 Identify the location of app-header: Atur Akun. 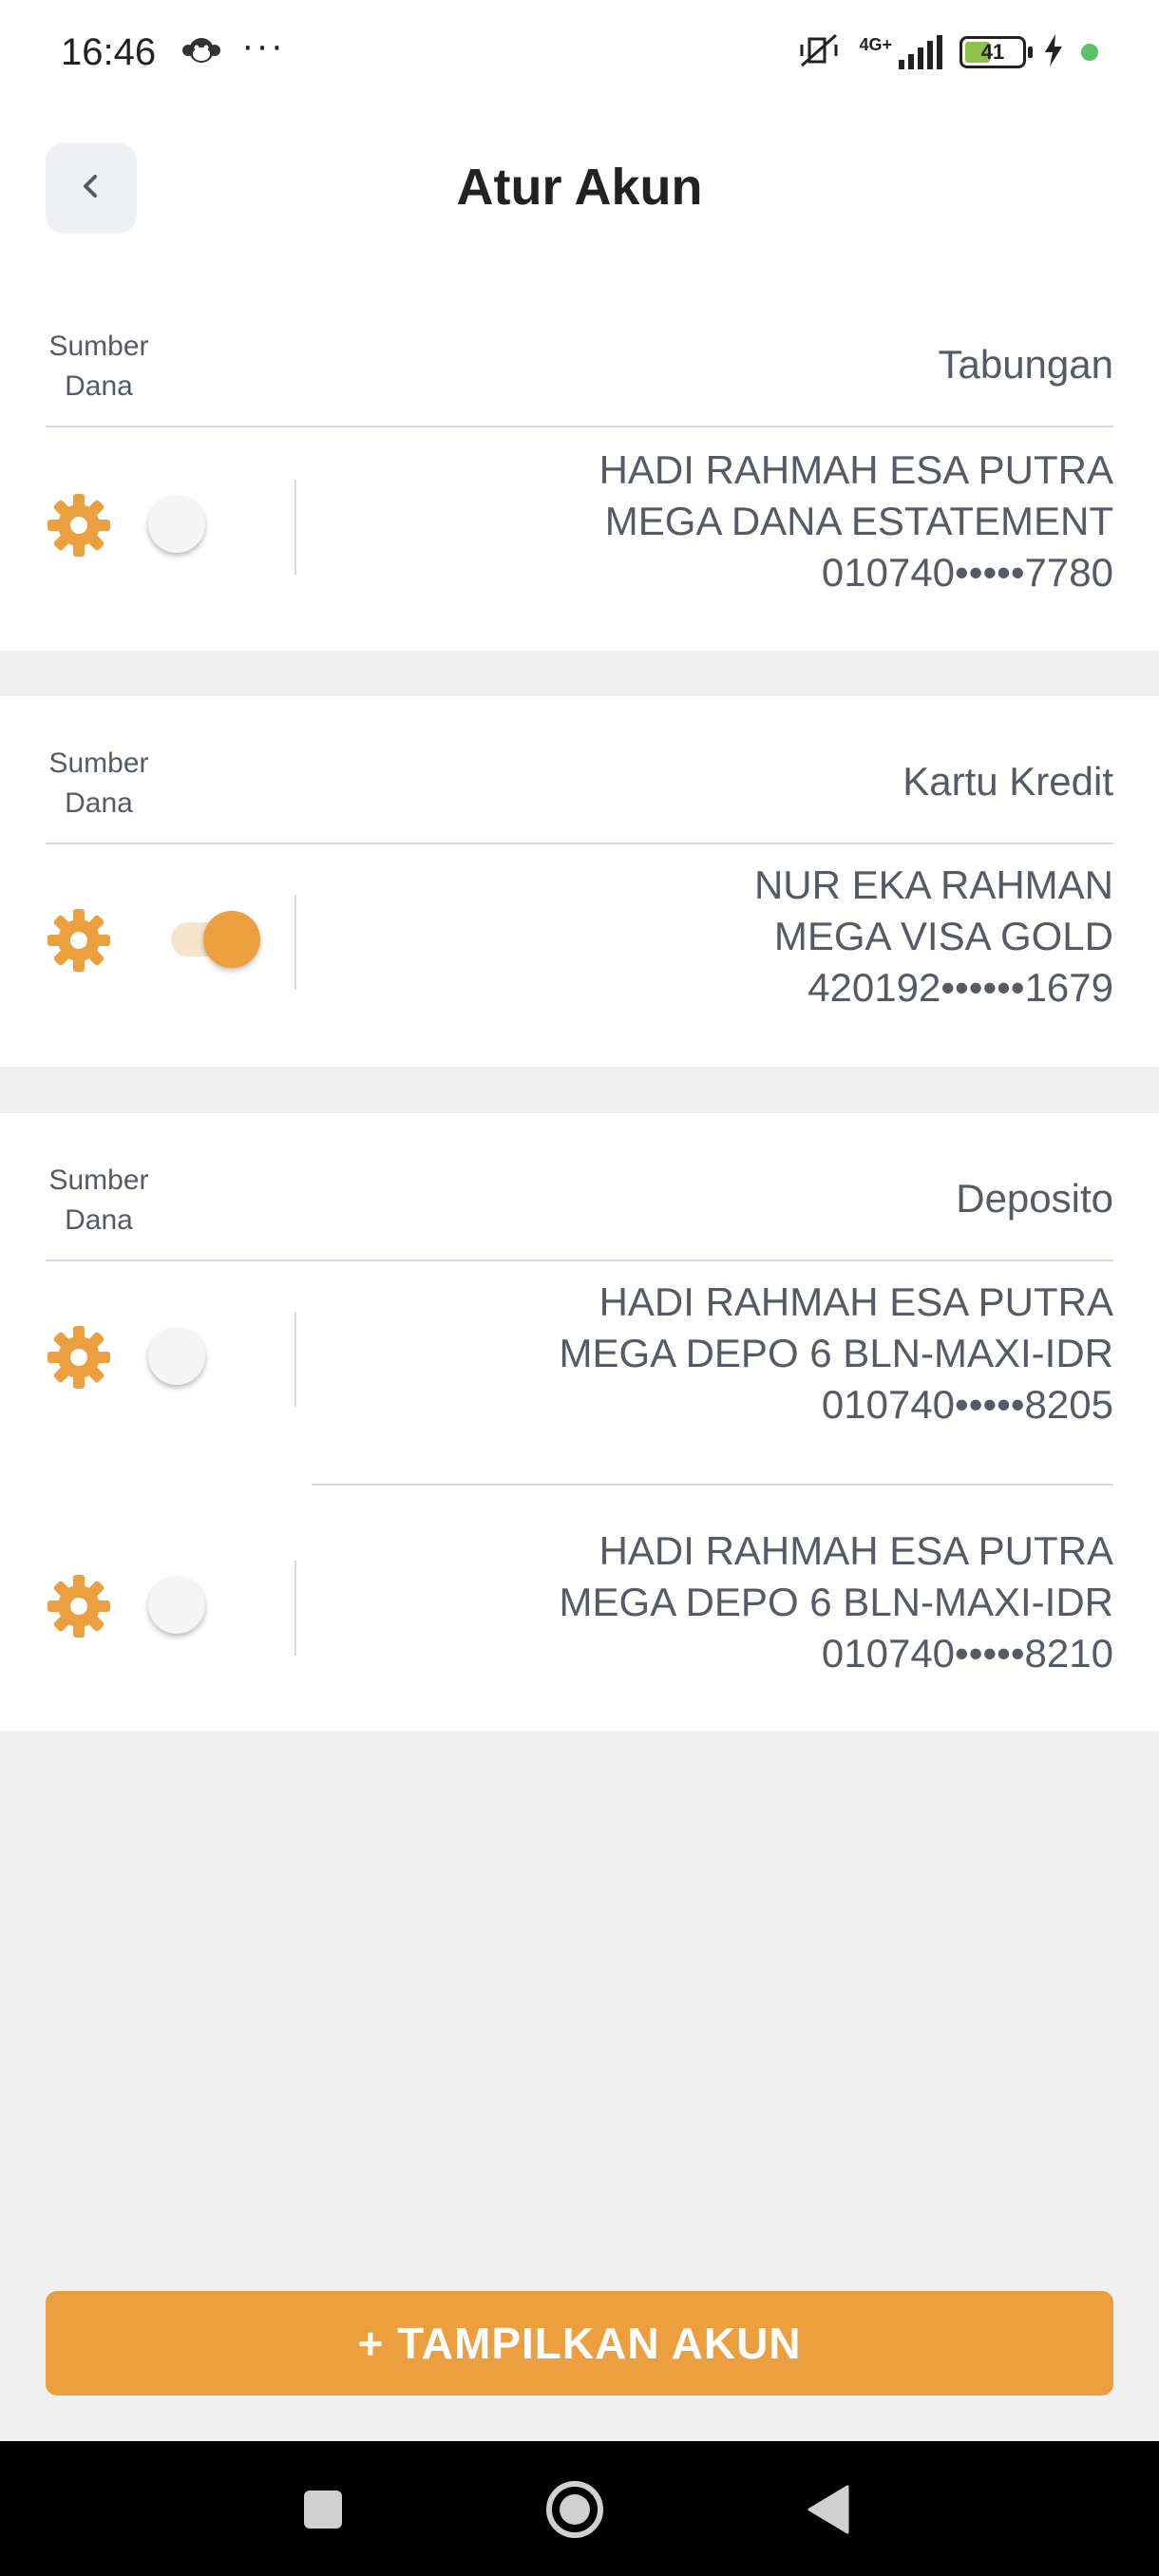
(579, 189).